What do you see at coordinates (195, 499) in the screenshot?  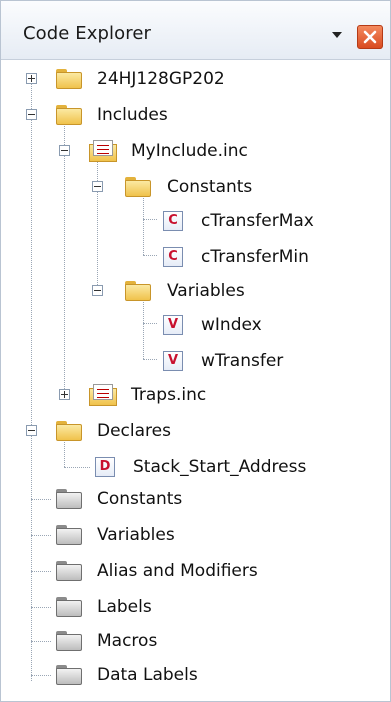 I see `tree-node-constants: Constants` at bounding box center [195, 499].